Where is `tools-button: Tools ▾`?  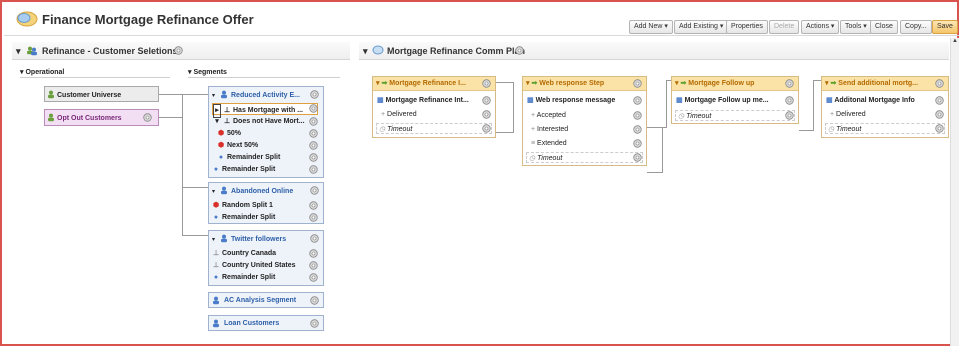
tools-button: Tools ▾ is located at coordinates (856, 27).